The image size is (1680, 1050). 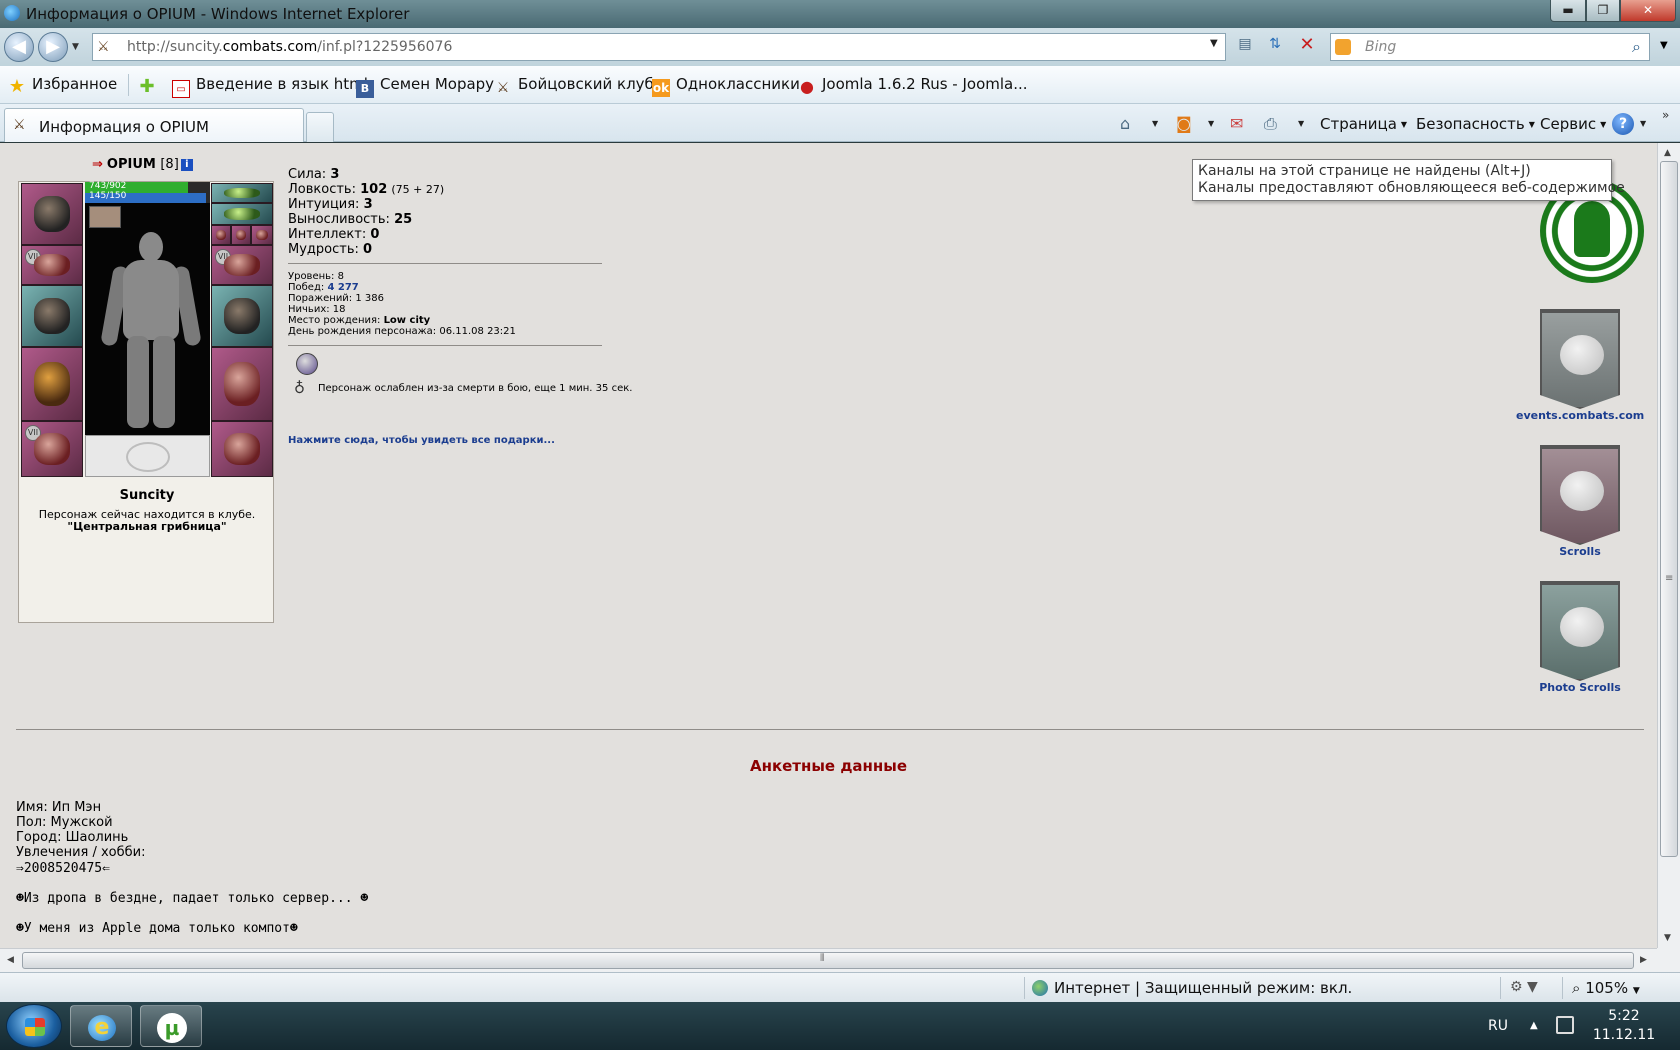 I want to click on compatibility-view-icon: ▤, so click(x=1245, y=47).